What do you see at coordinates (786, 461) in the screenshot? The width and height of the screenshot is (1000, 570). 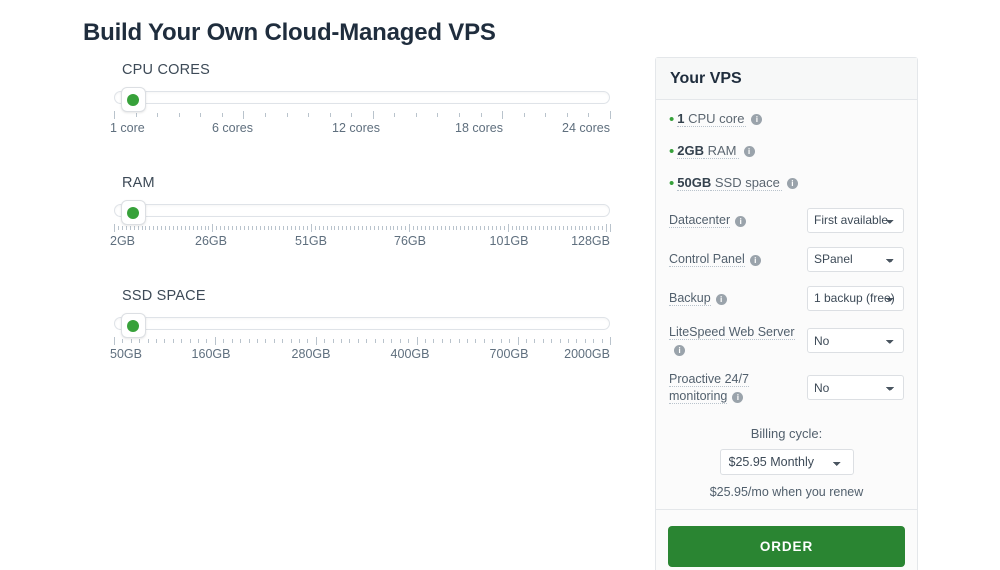 I see `billing-cycle-select: $25.95 Monthly` at bounding box center [786, 461].